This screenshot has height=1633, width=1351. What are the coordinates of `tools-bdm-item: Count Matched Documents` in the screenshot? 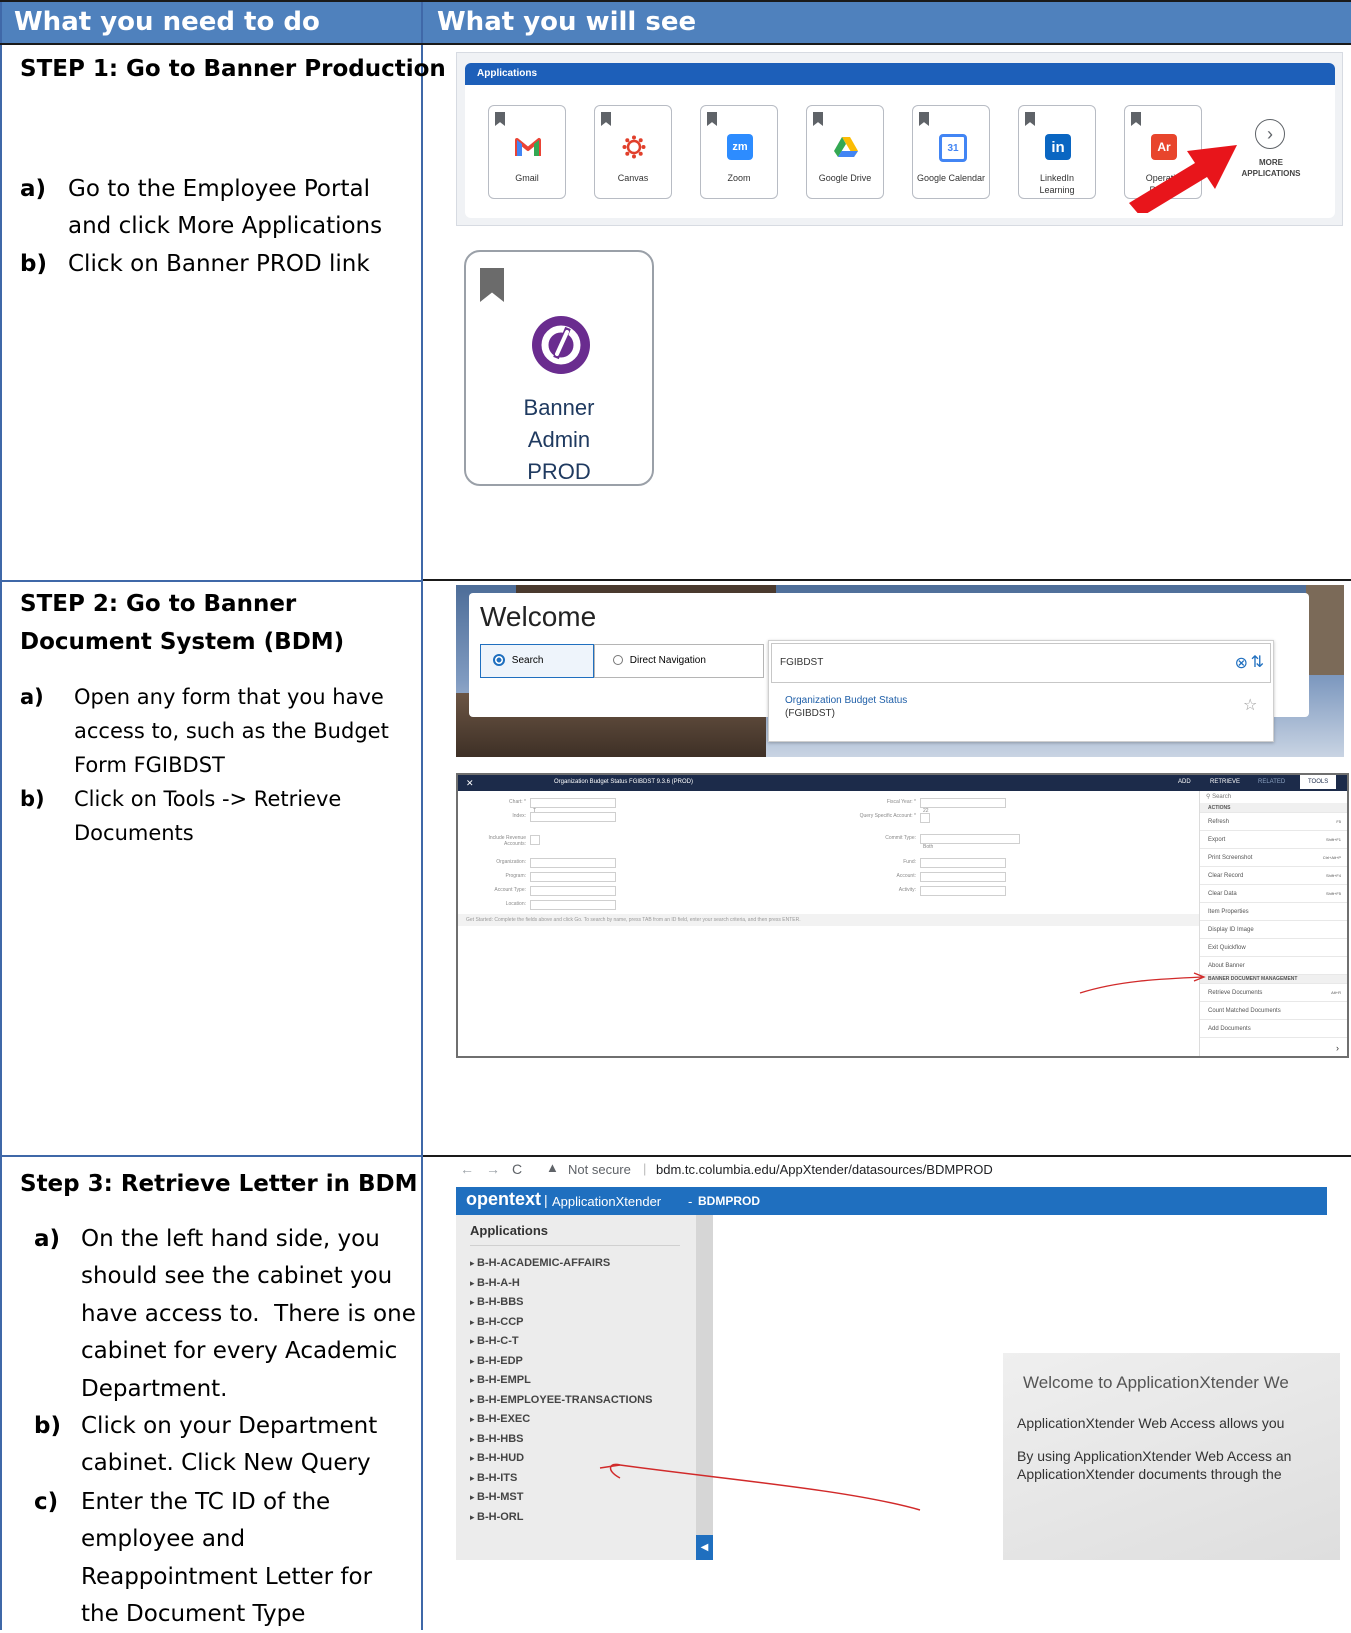 It's located at (1273, 1011).